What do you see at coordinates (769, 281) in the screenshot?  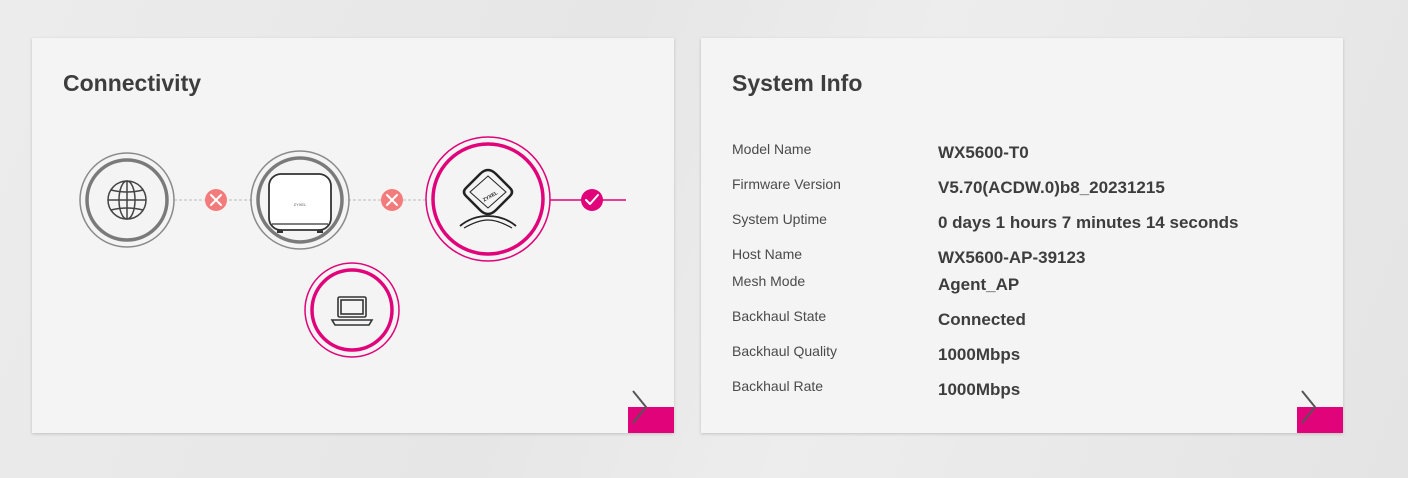 I see `info-label: Mesh Mode` at bounding box center [769, 281].